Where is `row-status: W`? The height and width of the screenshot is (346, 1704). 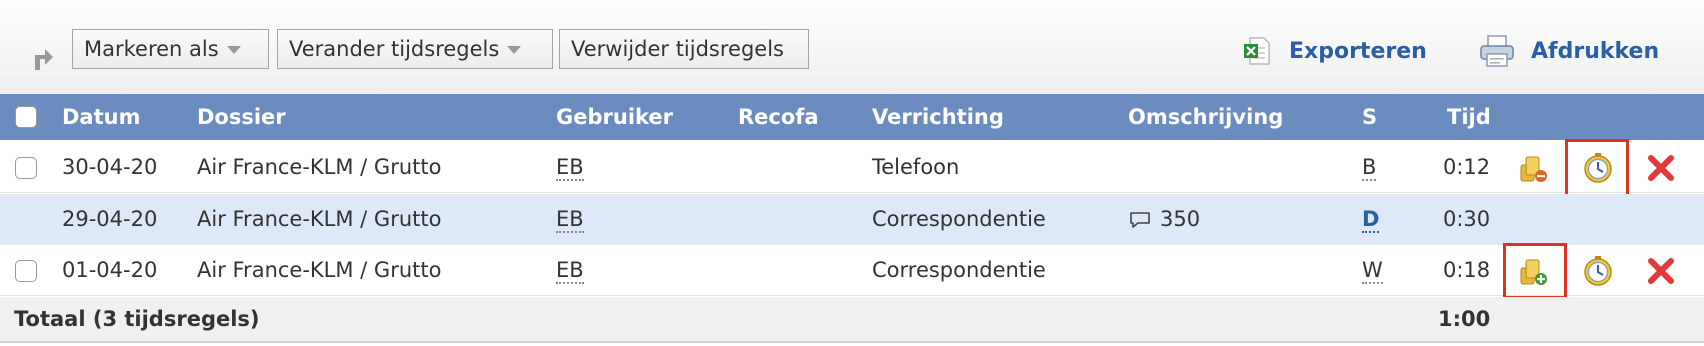 row-status: W is located at coordinates (1372, 271).